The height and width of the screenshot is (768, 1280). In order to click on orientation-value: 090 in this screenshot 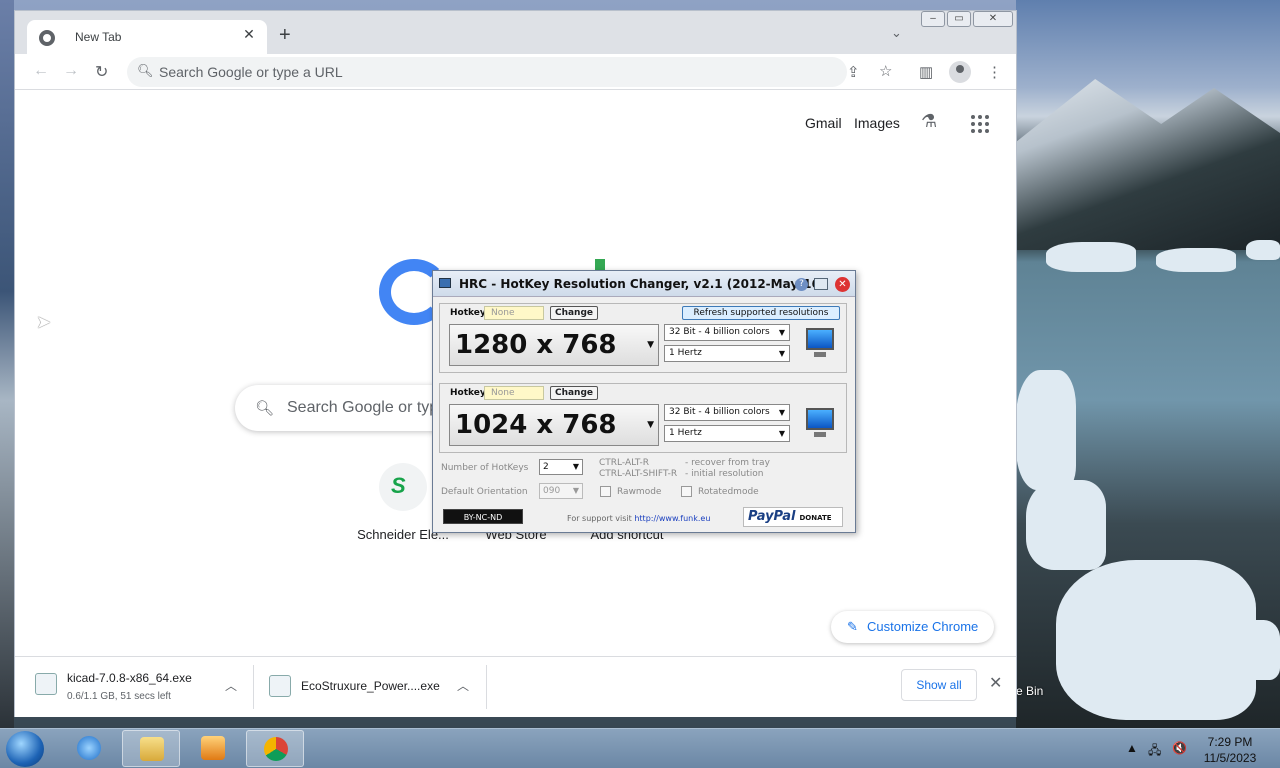, I will do `click(552, 491)`.